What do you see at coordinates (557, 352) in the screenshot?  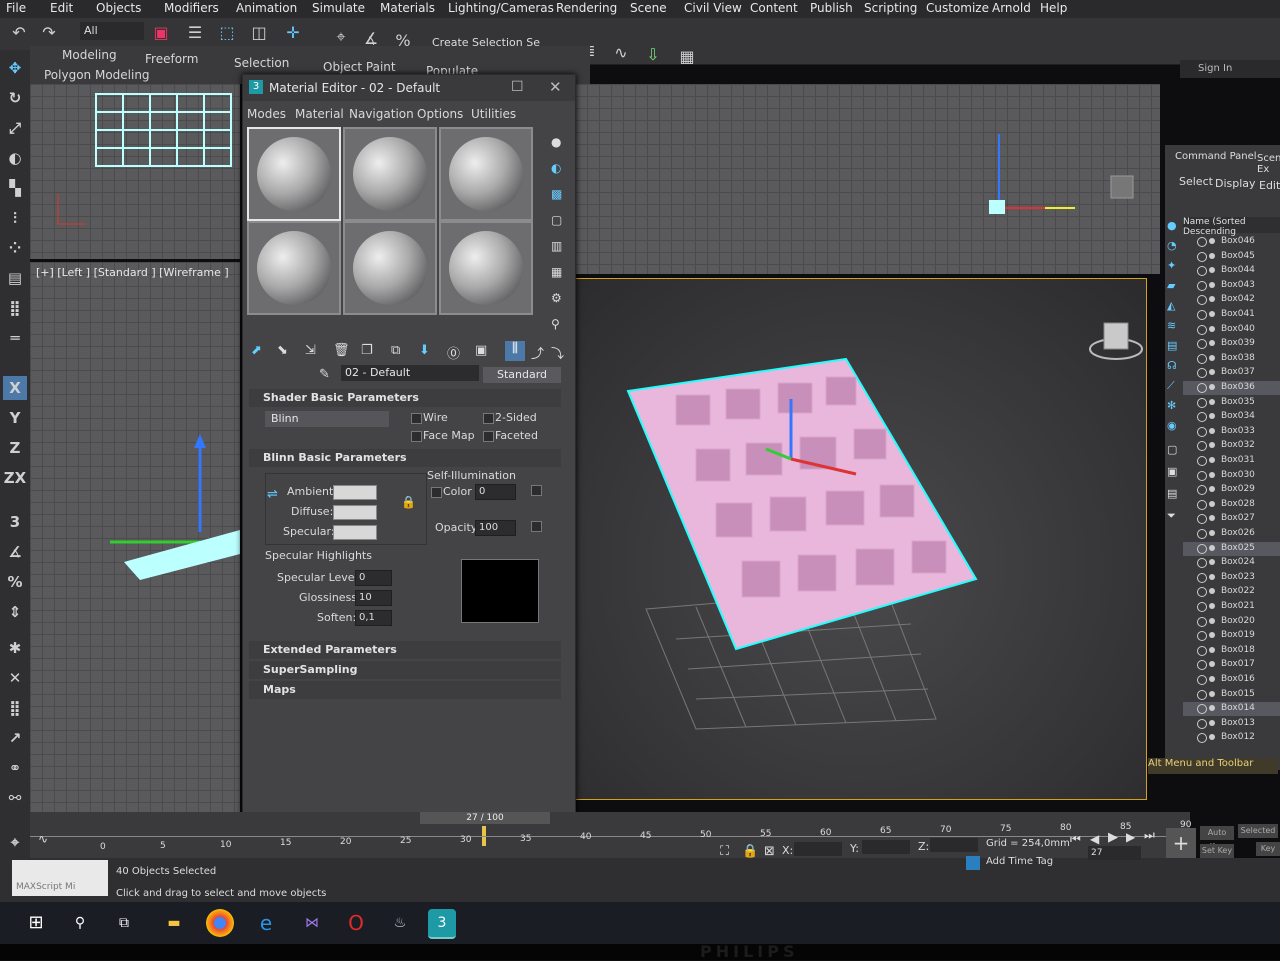 I see `go-forward-icon: ⤵` at bounding box center [557, 352].